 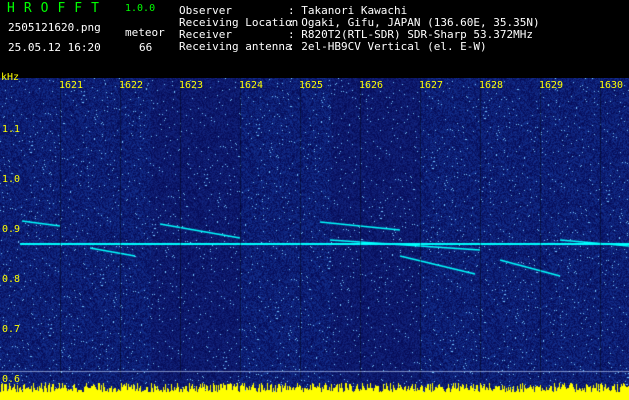 I want to click on date-time: 25.05.12 16:20, so click(x=54, y=47).